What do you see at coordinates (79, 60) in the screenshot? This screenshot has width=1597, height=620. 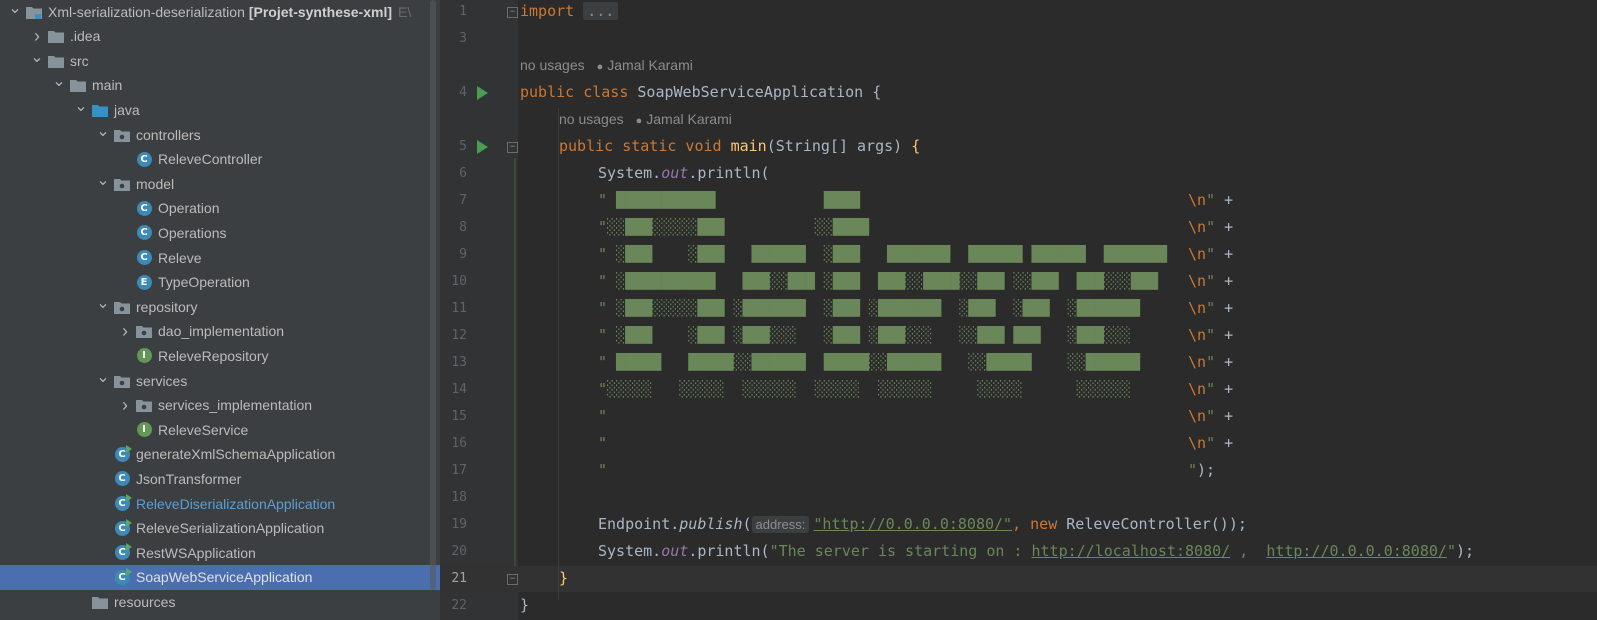 I see `tree-item-label: src` at bounding box center [79, 60].